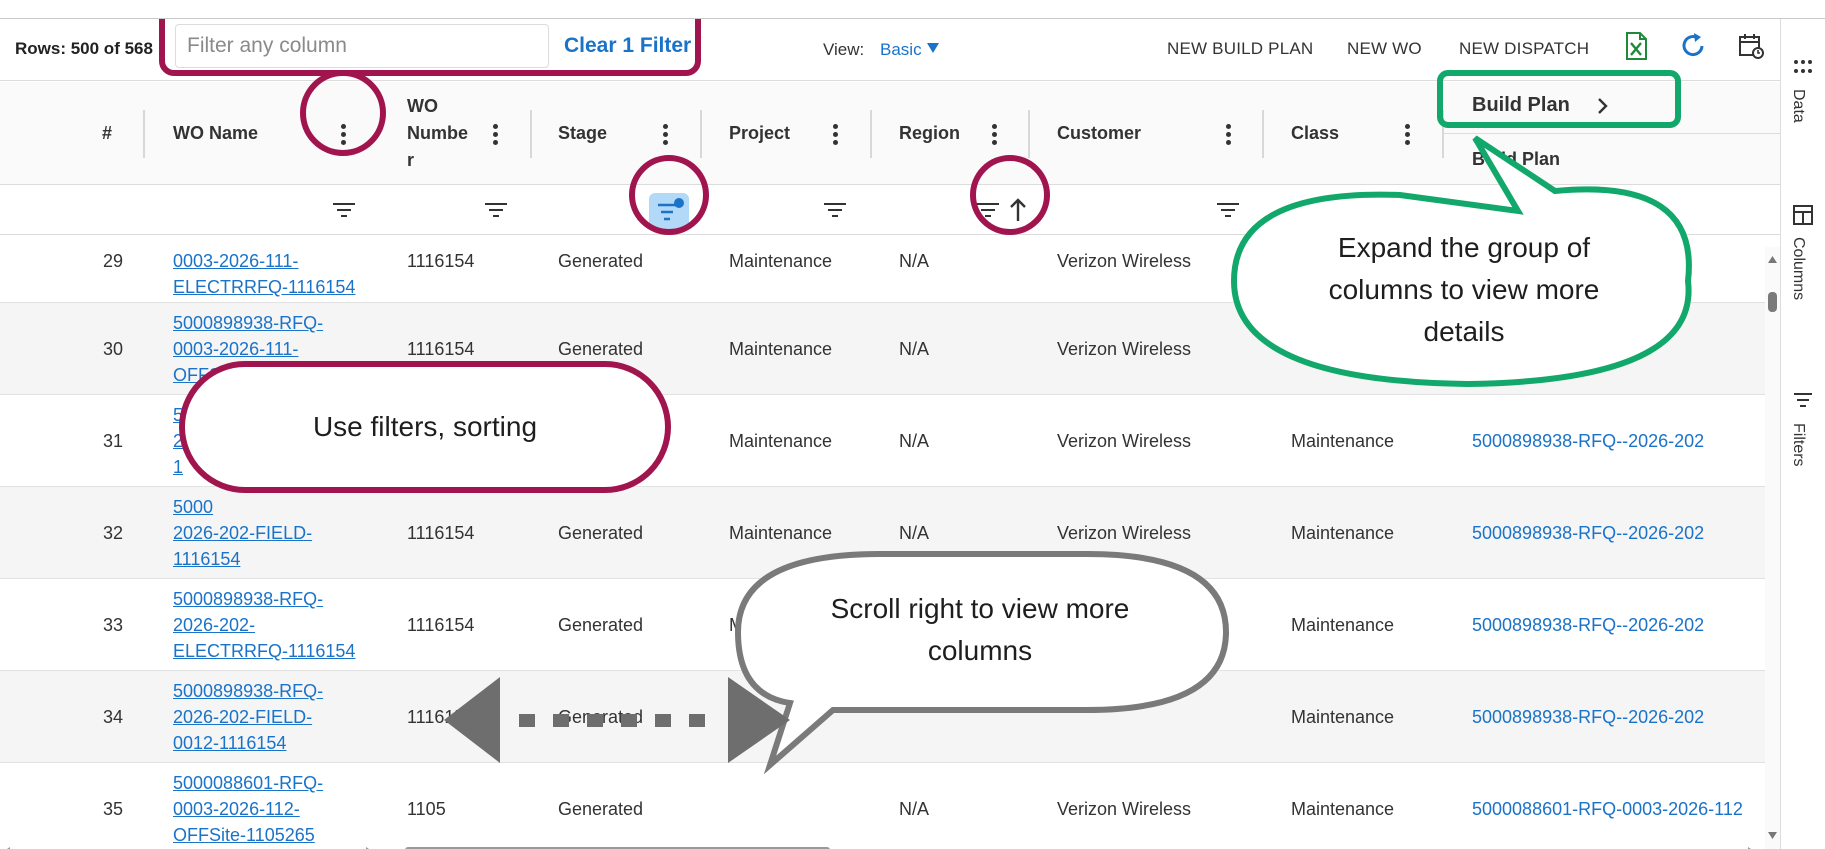 The width and height of the screenshot is (1825, 849). Describe the element at coordinates (437, 133) in the screenshot. I see `column-header-wo-number-line2: Numbe` at that location.